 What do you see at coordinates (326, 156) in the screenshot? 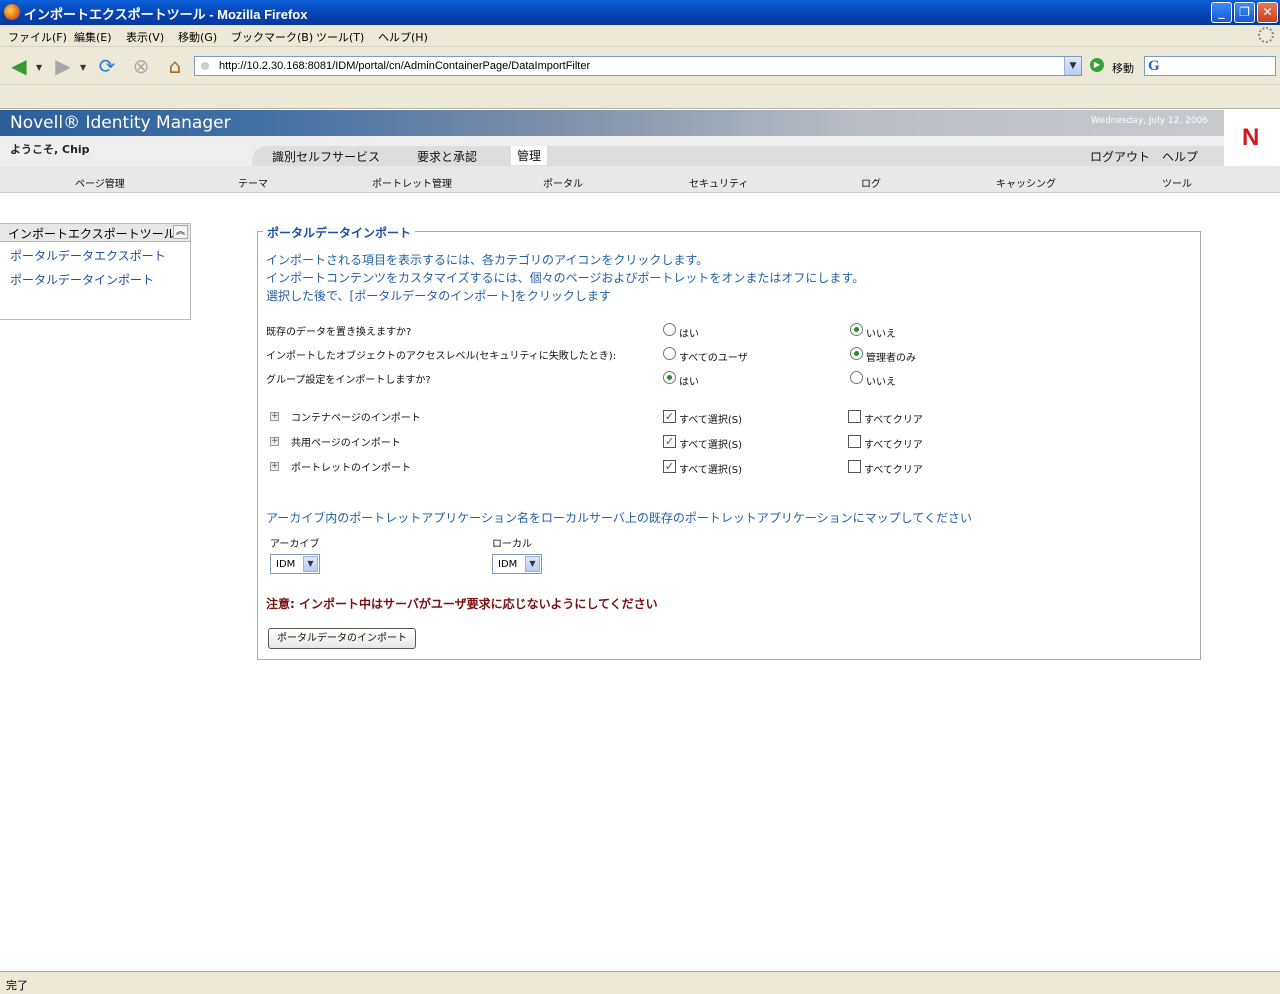
I see `tab-identity-self-service: 識別セルフサービス` at bounding box center [326, 156].